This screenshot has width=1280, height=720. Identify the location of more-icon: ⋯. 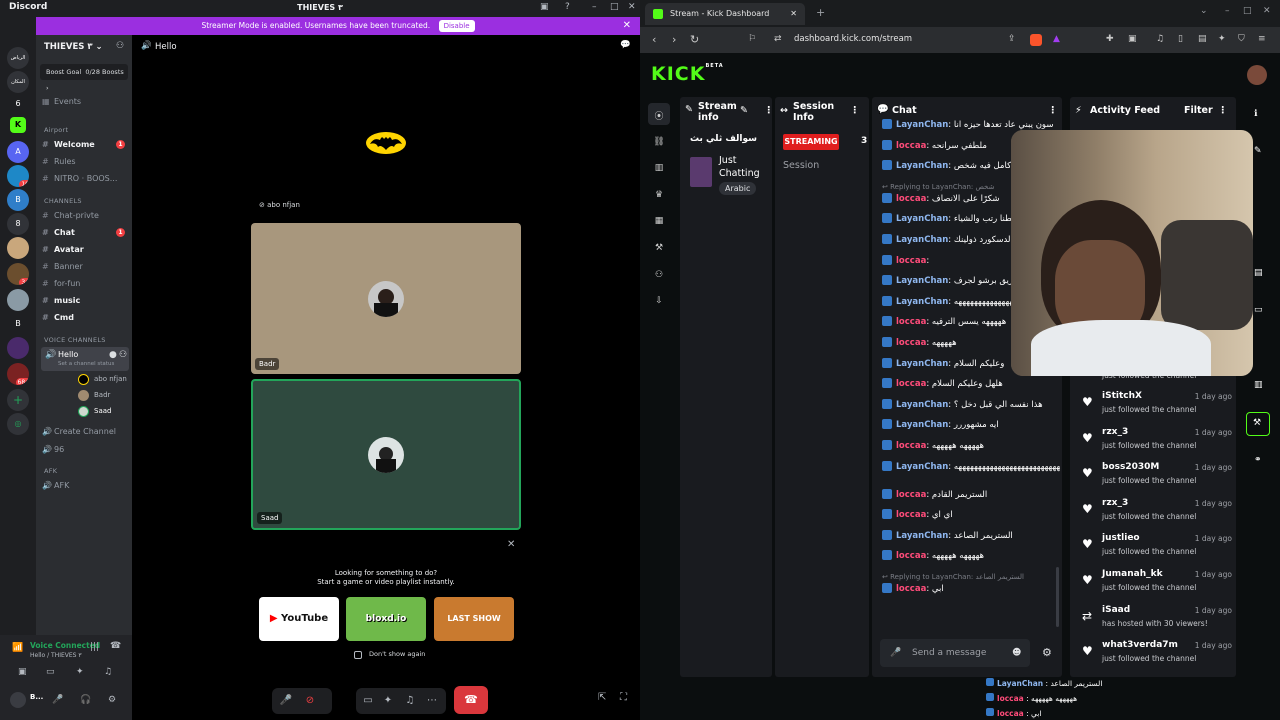
(432, 701).